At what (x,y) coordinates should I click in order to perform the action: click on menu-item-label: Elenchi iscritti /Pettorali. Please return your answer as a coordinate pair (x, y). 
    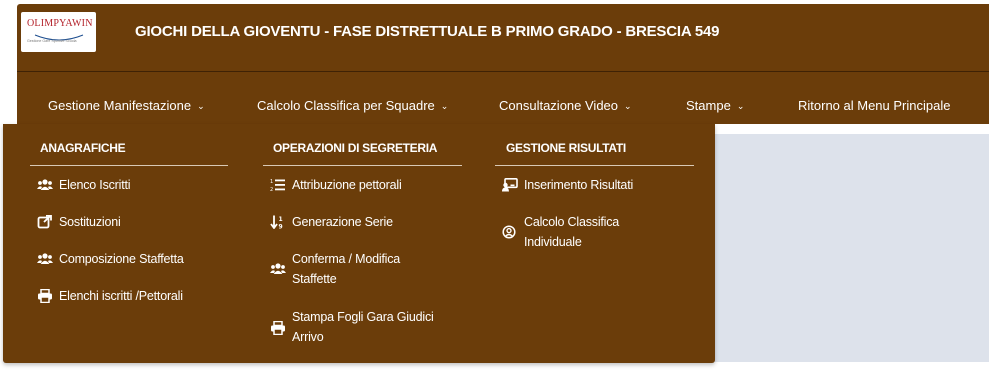
    Looking at the image, I should click on (121, 296).